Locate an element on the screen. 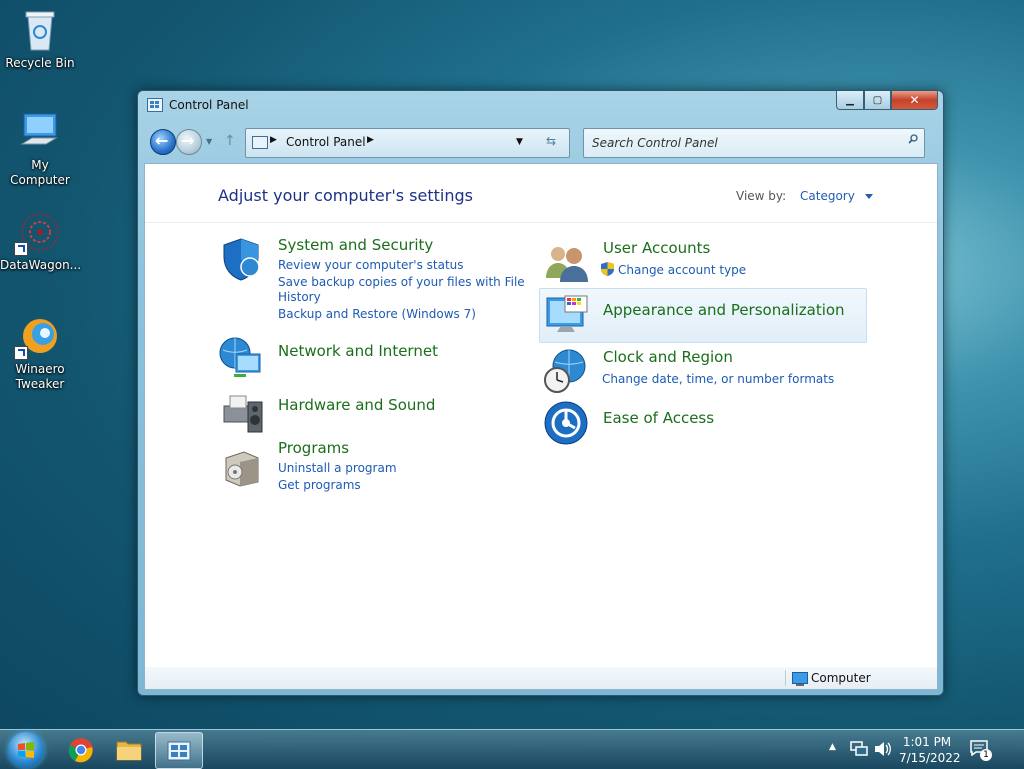 Image resolution: width=1024 pixels, height=769 pixels. desktop-icon-my-computer: My Computer is located at coordinates (40, 149).